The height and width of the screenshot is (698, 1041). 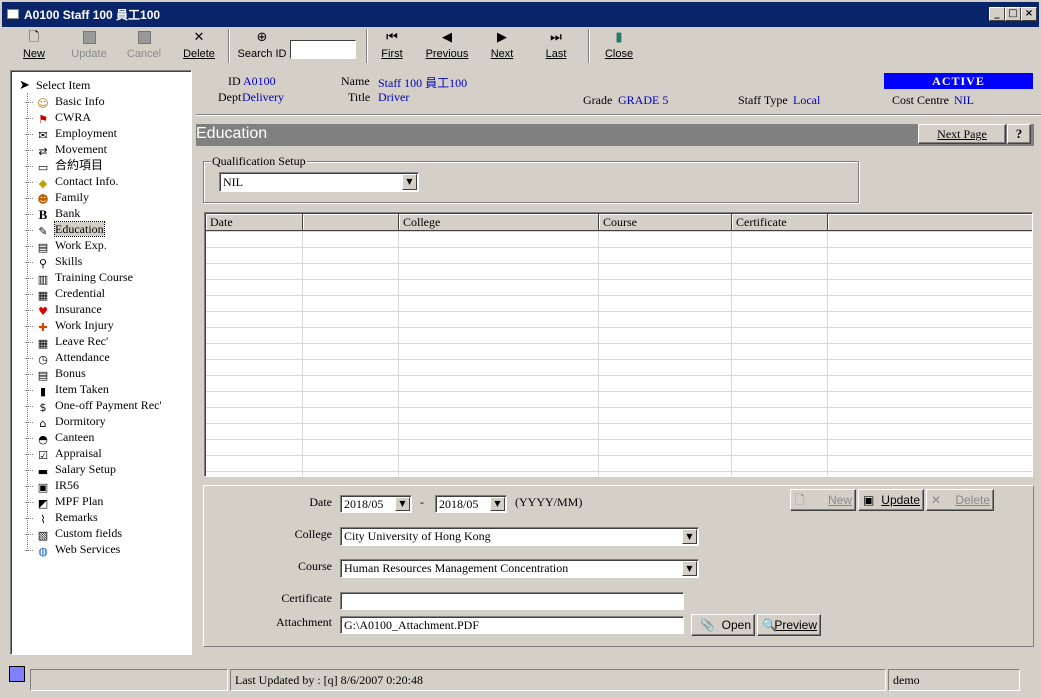 I want to click on college-select: City University of Hong Kong ▼, so click(x=519, y=536).